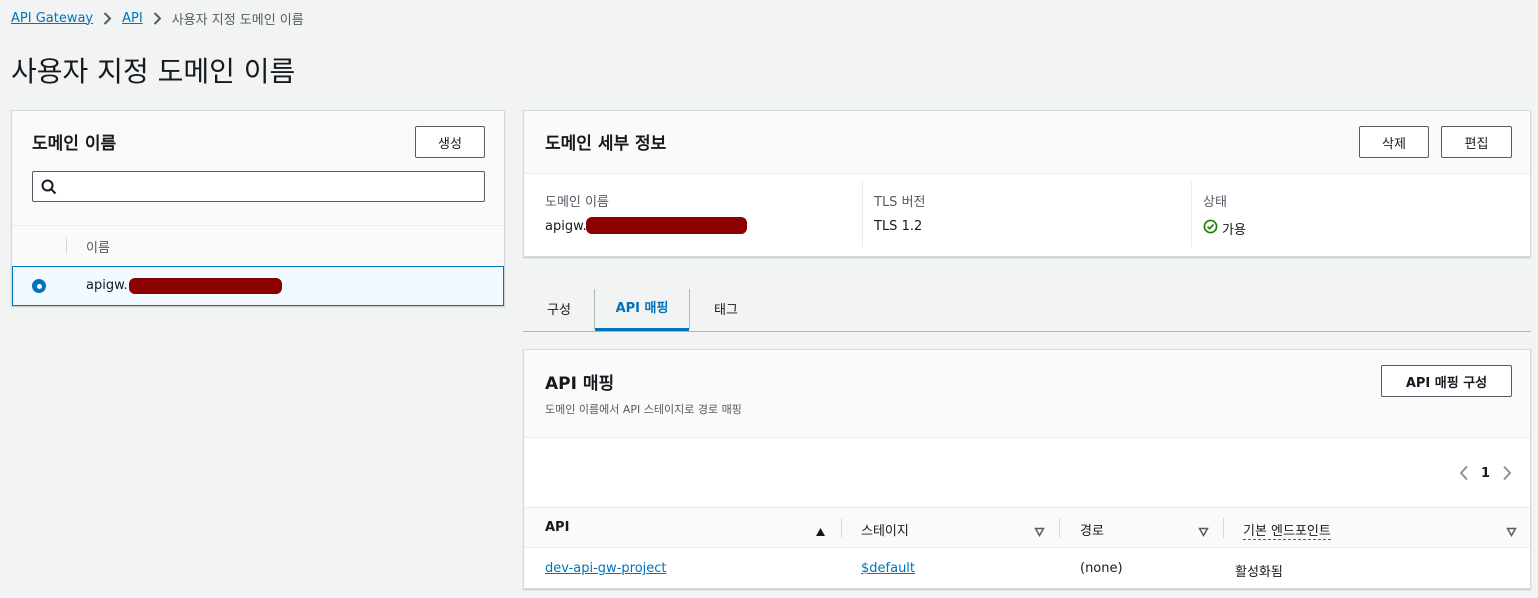  I want to click on tab-tags: 태그, so click(726, 308).